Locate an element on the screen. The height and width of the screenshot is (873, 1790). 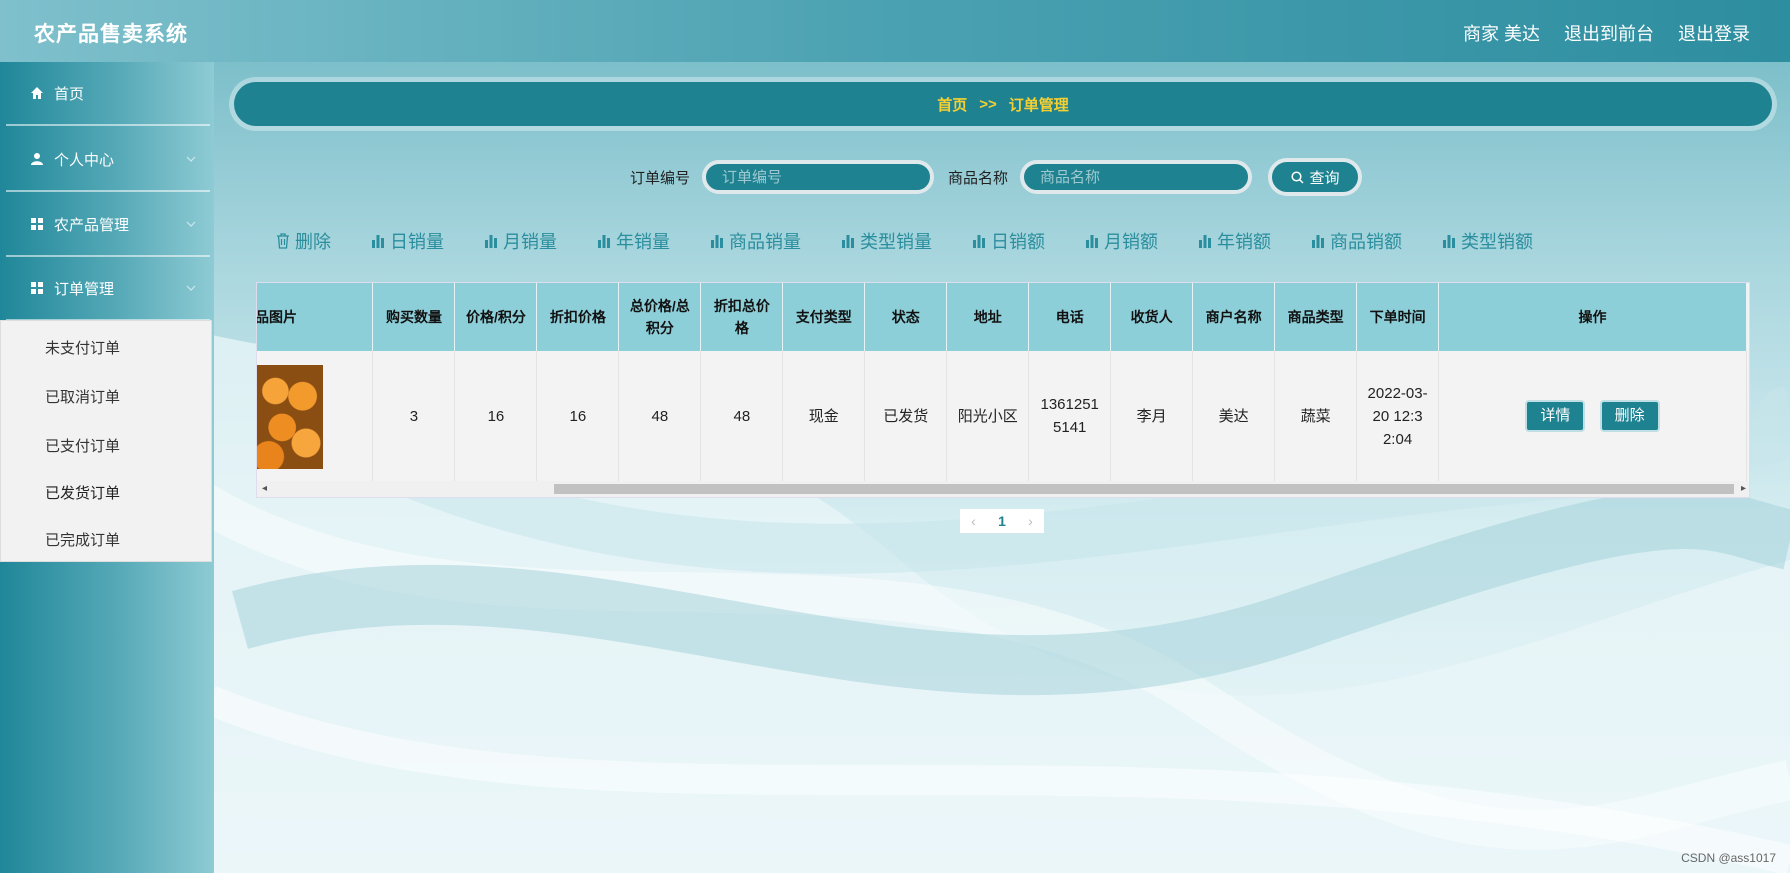
exit-to-frontend-link: 退出到前台 is located at coordinates (1609, 33).